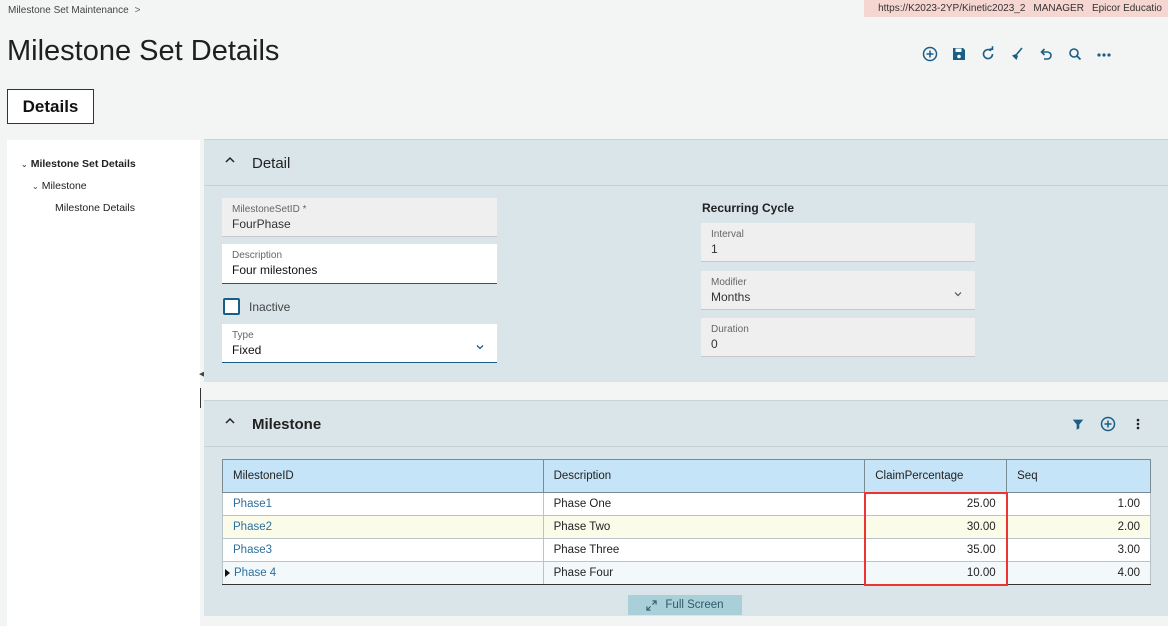 This screenshot has height=626, width=1168. I want to click on full-screen-label: Full Screen, so click(694, 605).